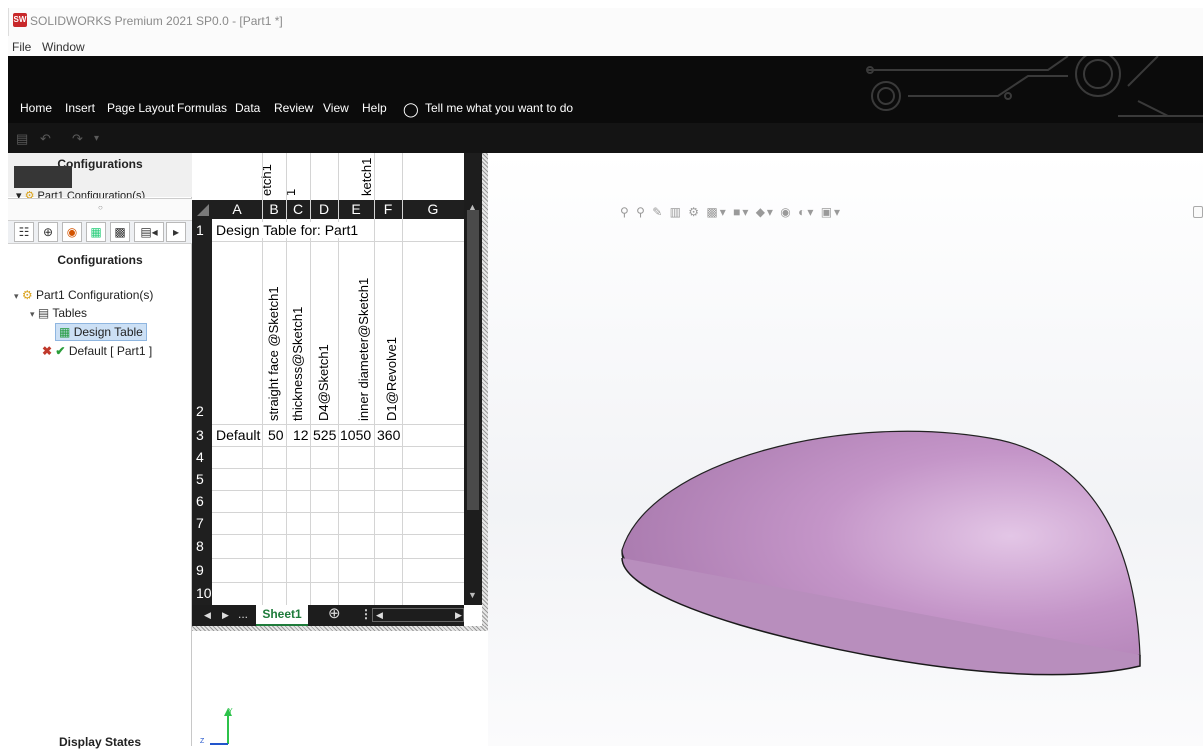  What do you see at coordinates (20, 20) in the screenshot?
I see `solidworks-logo-icon: SW` at bounding box center [20, 20].